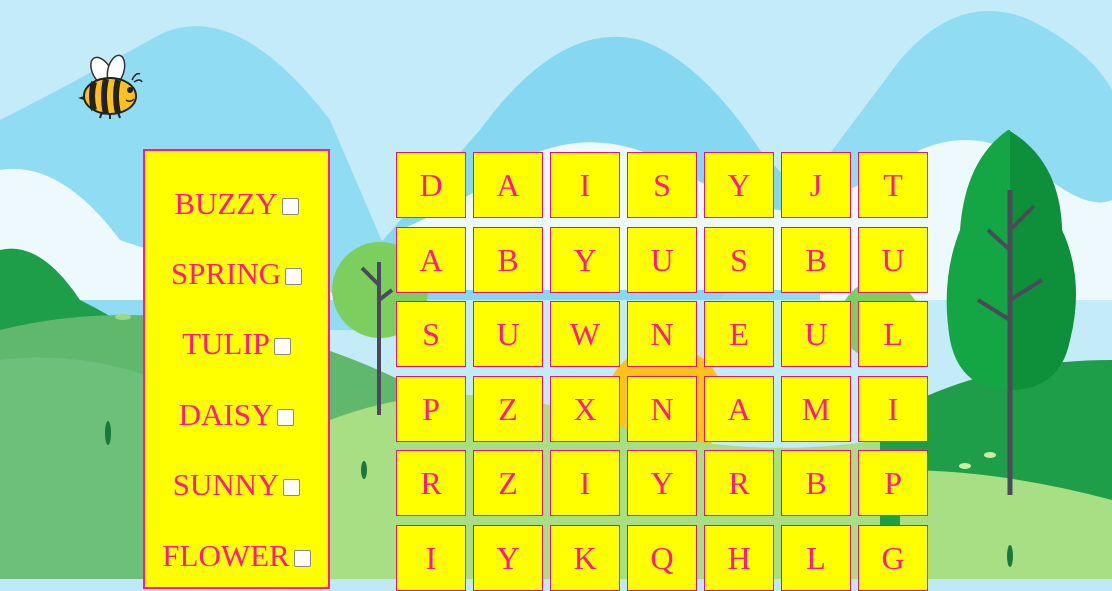 The image size is (1112, 591). What do you see at coordinates (585, 334) in the screenshot?
I see `letter-cell: W` at bounding box center [585, 334].